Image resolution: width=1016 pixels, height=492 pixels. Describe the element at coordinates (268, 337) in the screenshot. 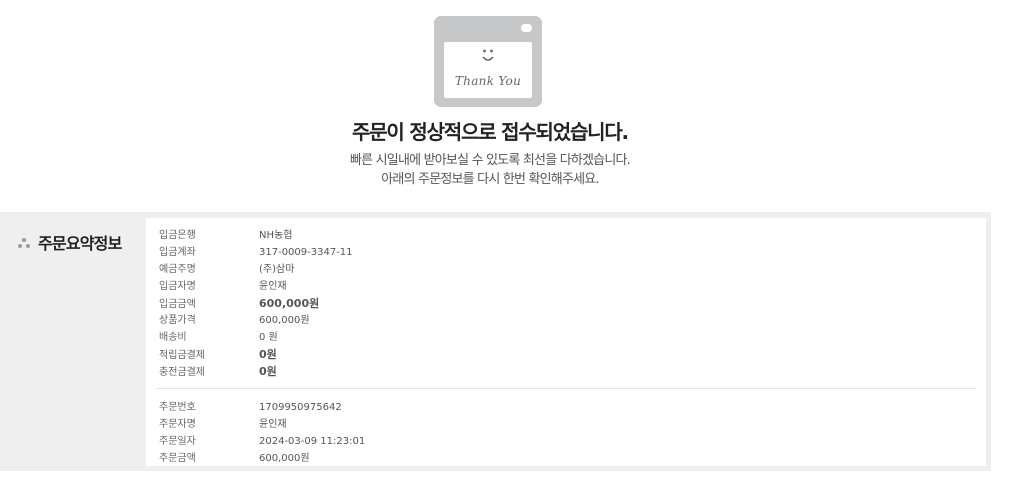

I see `info-value: 0 원` at that location.